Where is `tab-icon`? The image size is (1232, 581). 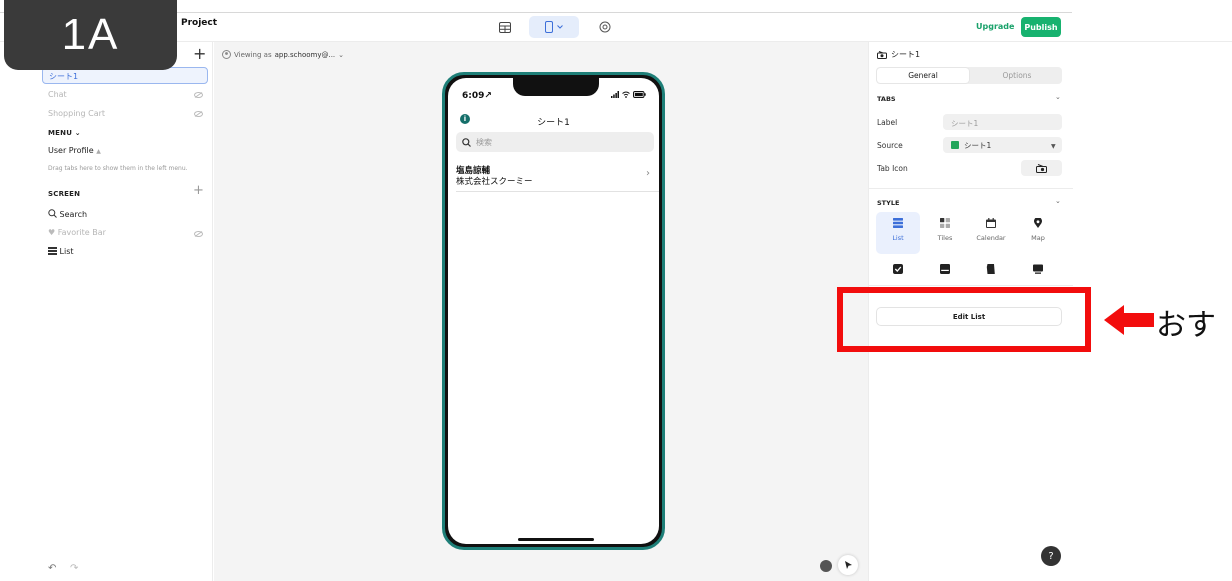 tab-icon is located at coordinates (882, 54).